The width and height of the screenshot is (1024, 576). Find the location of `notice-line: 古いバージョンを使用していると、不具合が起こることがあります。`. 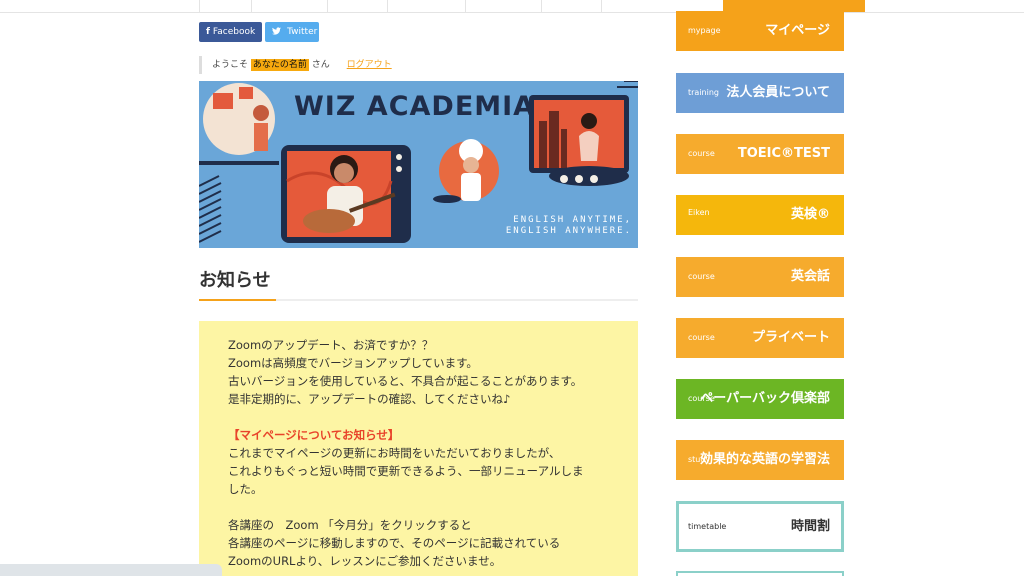

notice-line: 古いバージョンを使用していると、不具合が起こることがあります。 is located at coordinates (405, 381).